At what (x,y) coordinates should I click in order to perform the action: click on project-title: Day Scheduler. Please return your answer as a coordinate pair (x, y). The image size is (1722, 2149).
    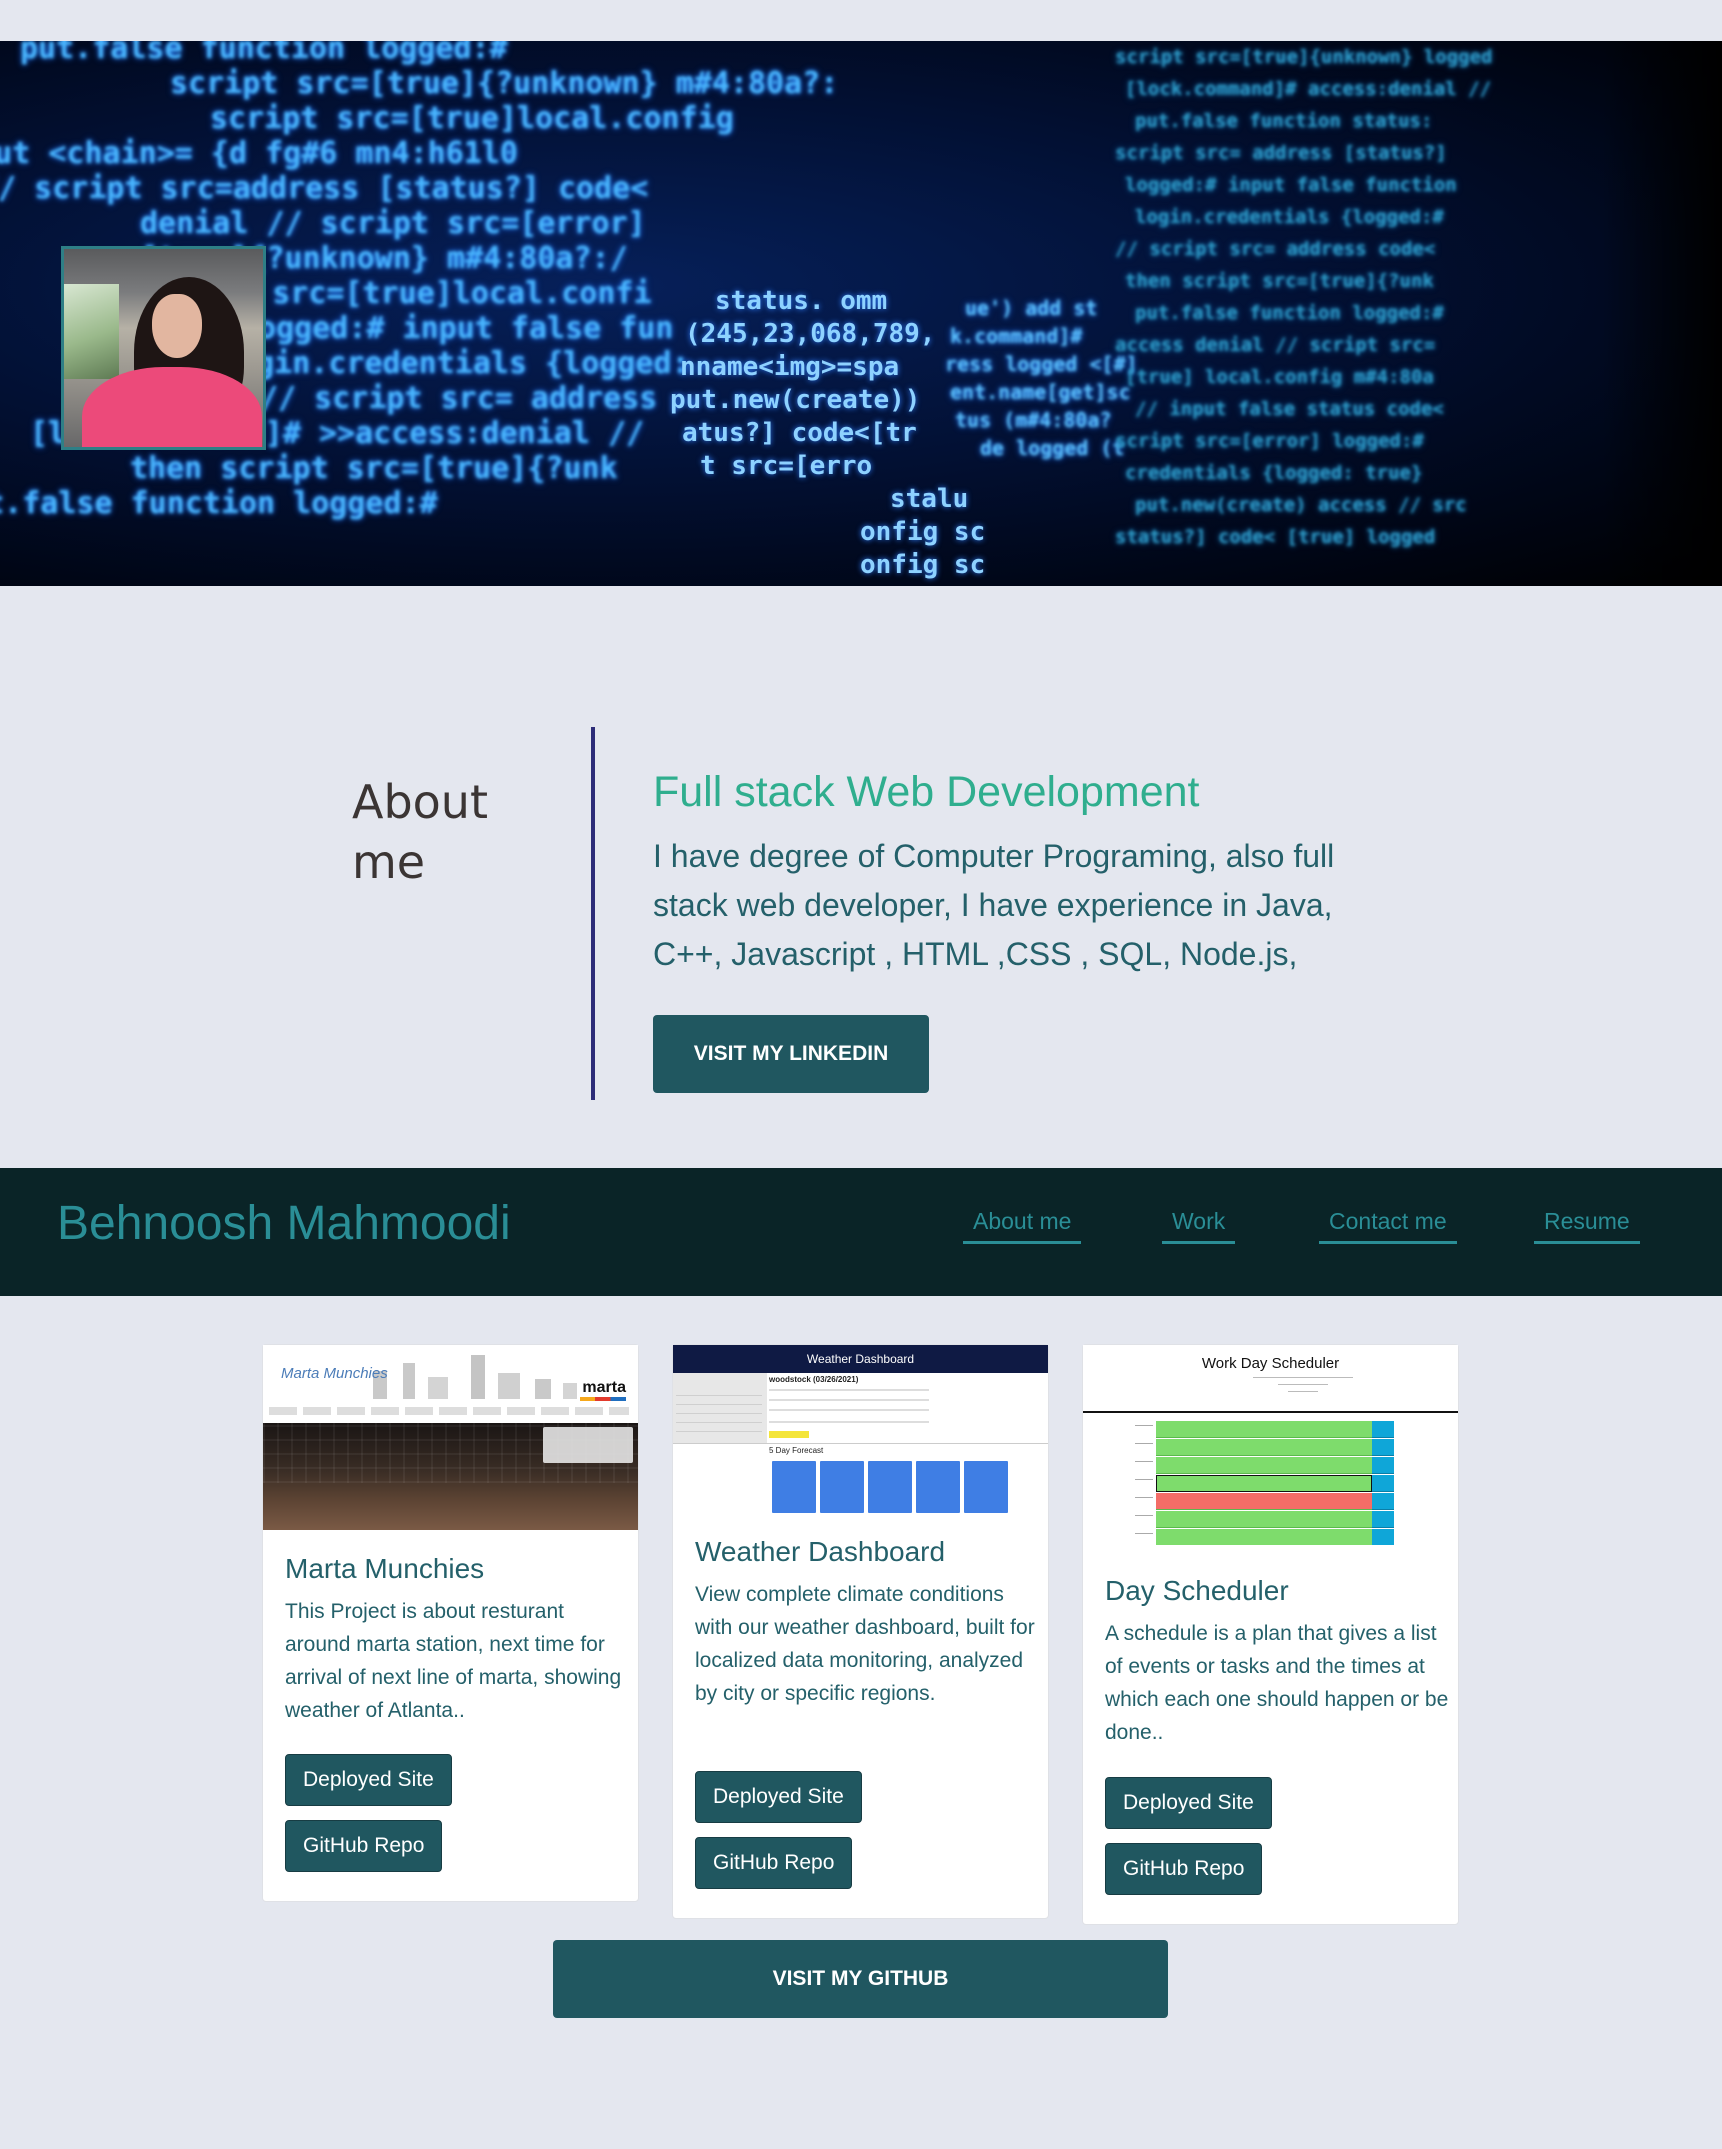
    Looking at the image, I should click on (1197, 1590).